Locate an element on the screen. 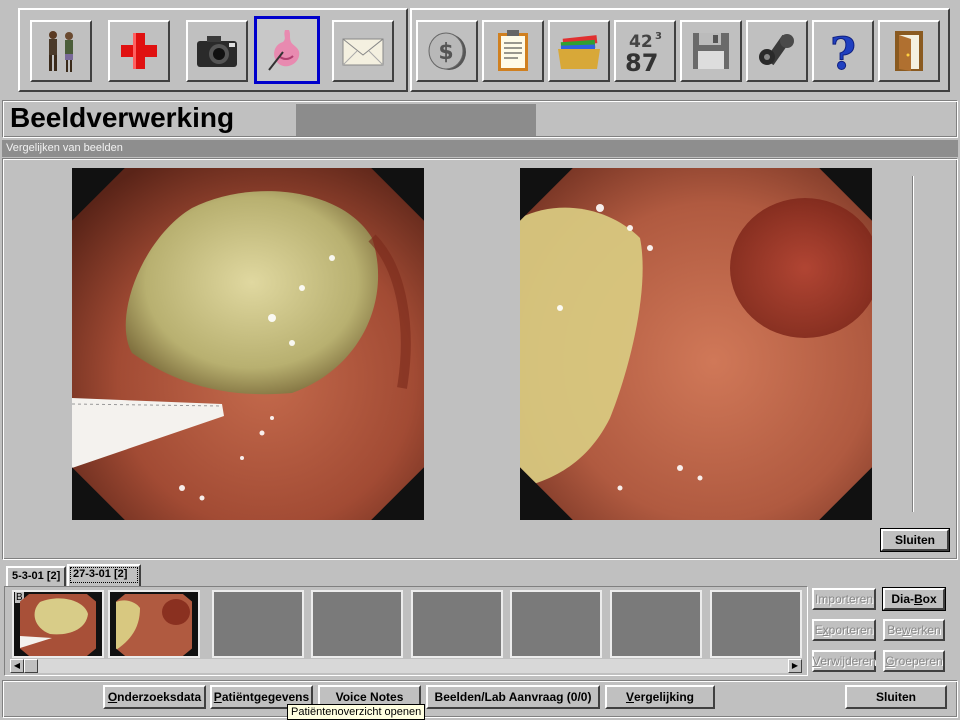 This screenshot has height=720, width=960. toolbar-endoscopy-button is located at coordinates (287, 50).